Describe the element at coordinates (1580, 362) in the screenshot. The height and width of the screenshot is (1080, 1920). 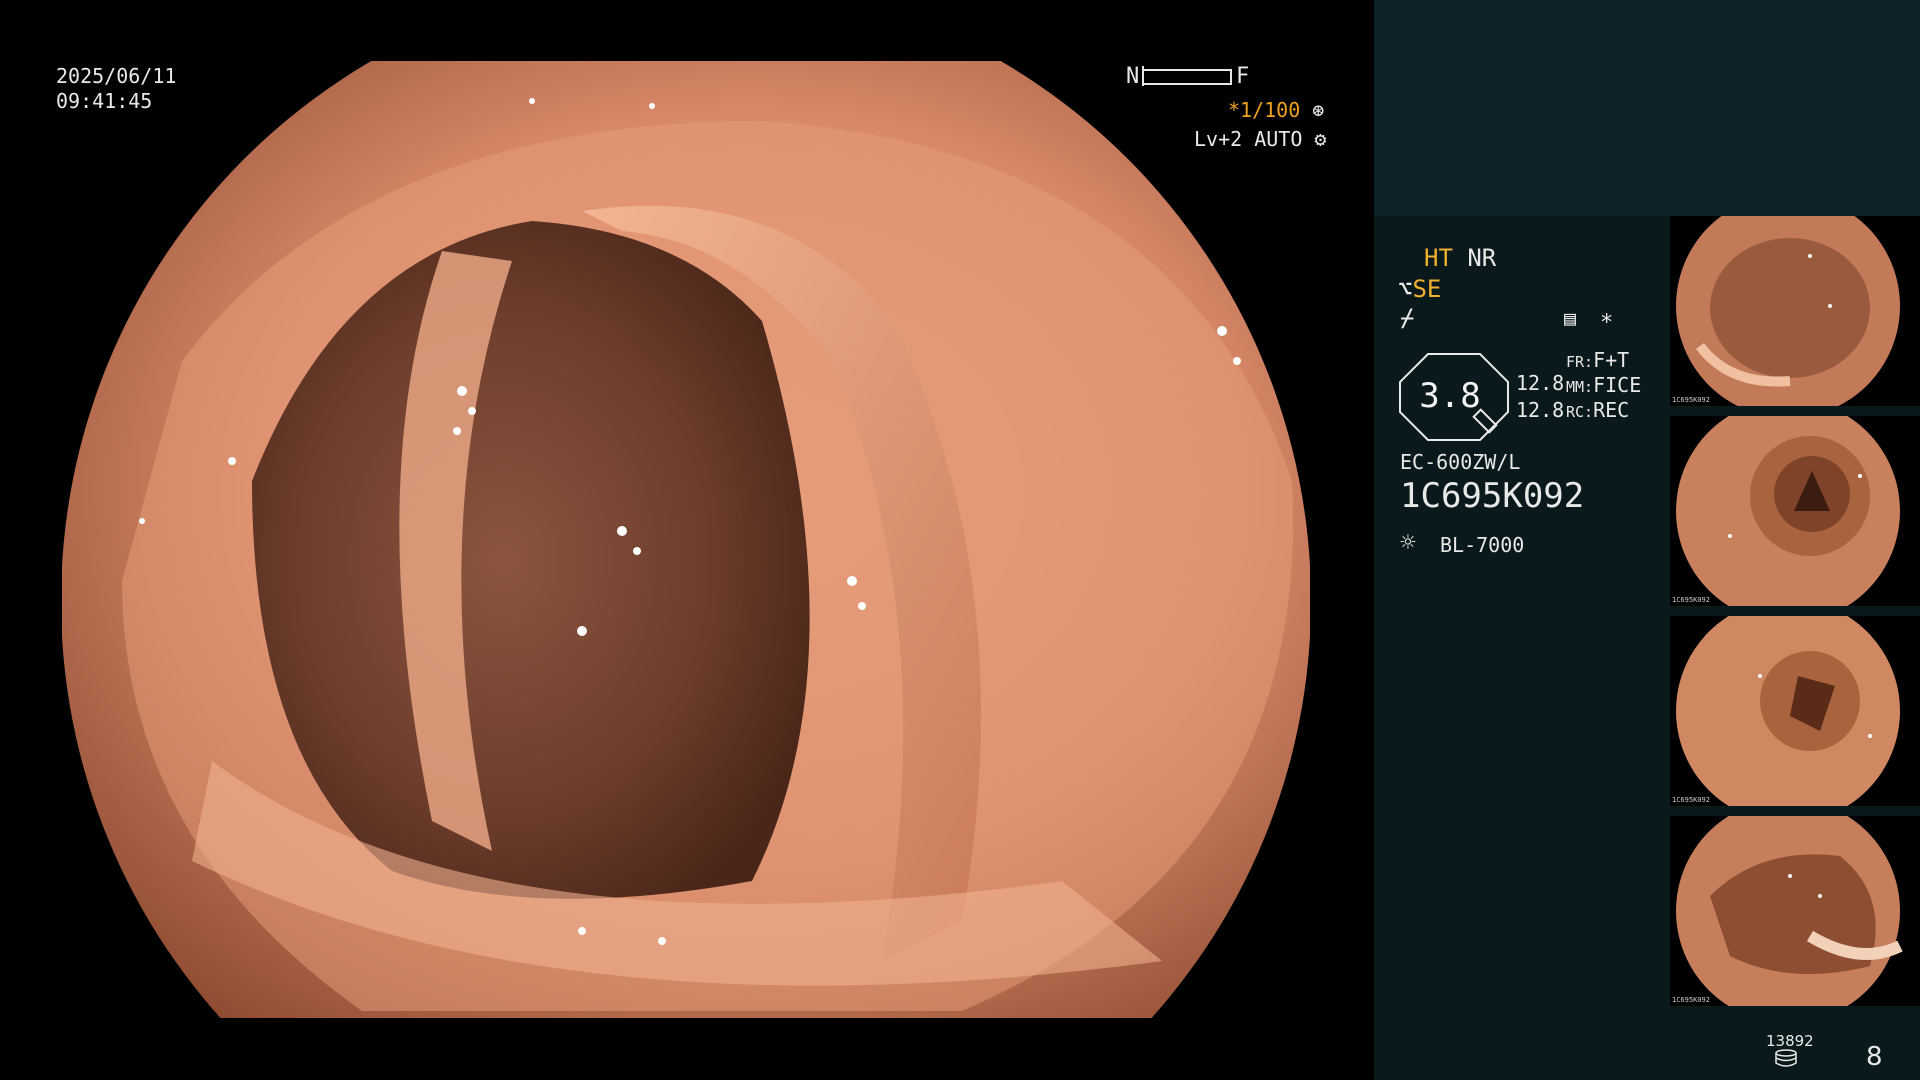
I see `fr-label: FR:` at that location.